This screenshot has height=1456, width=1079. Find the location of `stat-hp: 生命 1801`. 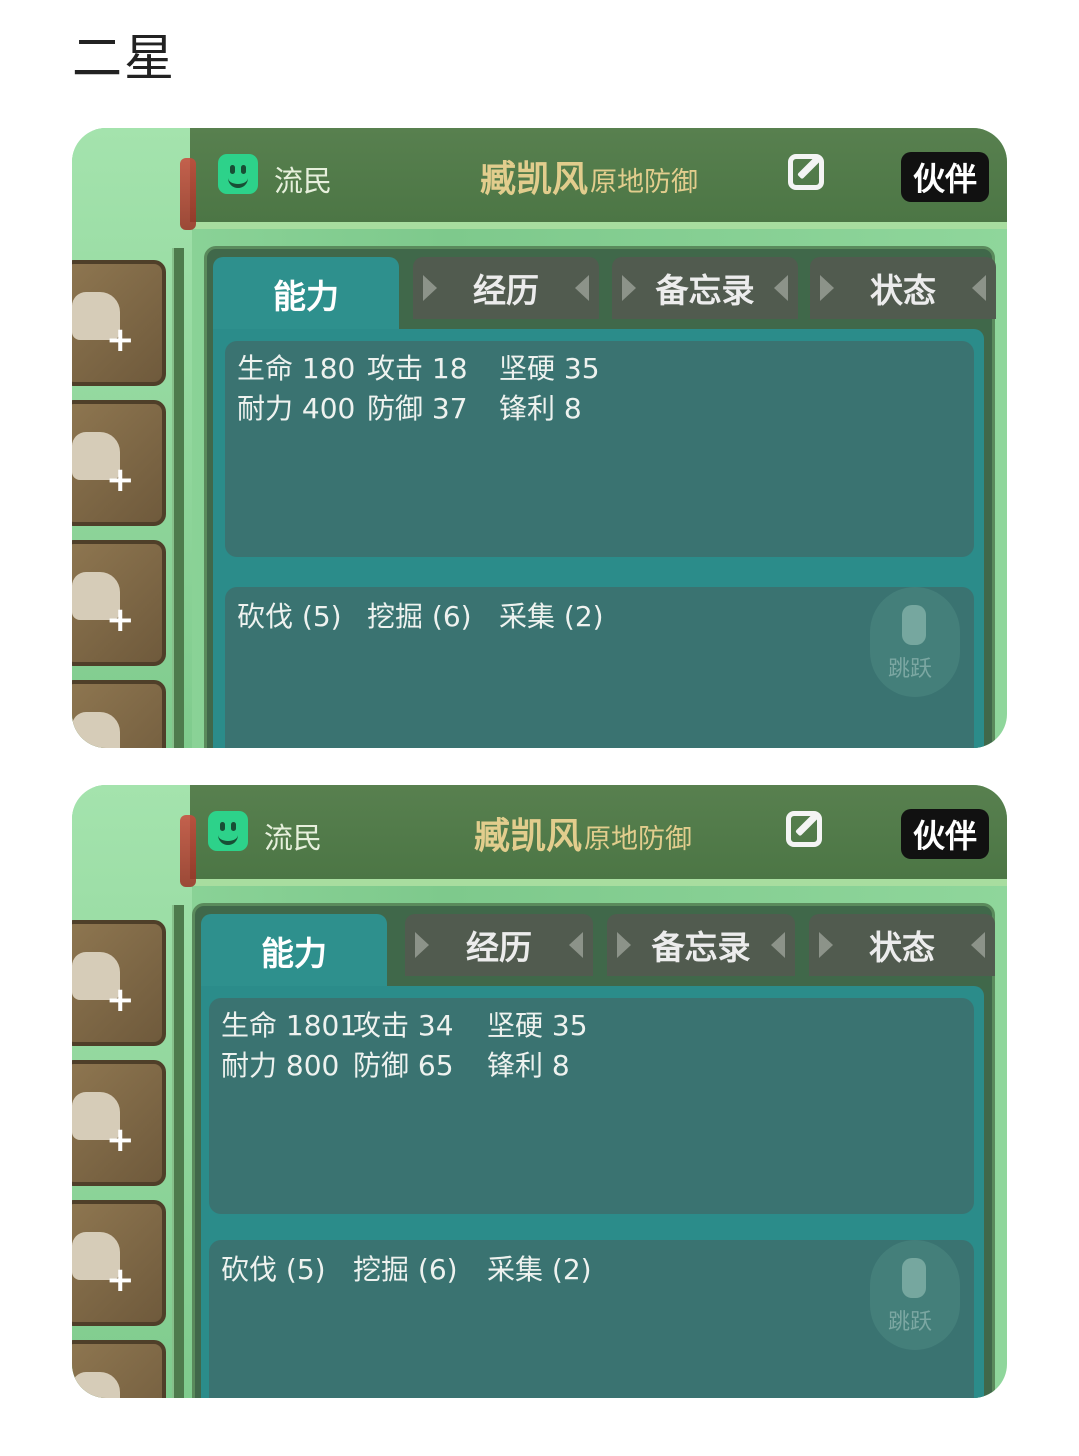

stat-hp: 生命 1801 is located at coordinates (289, 1025).